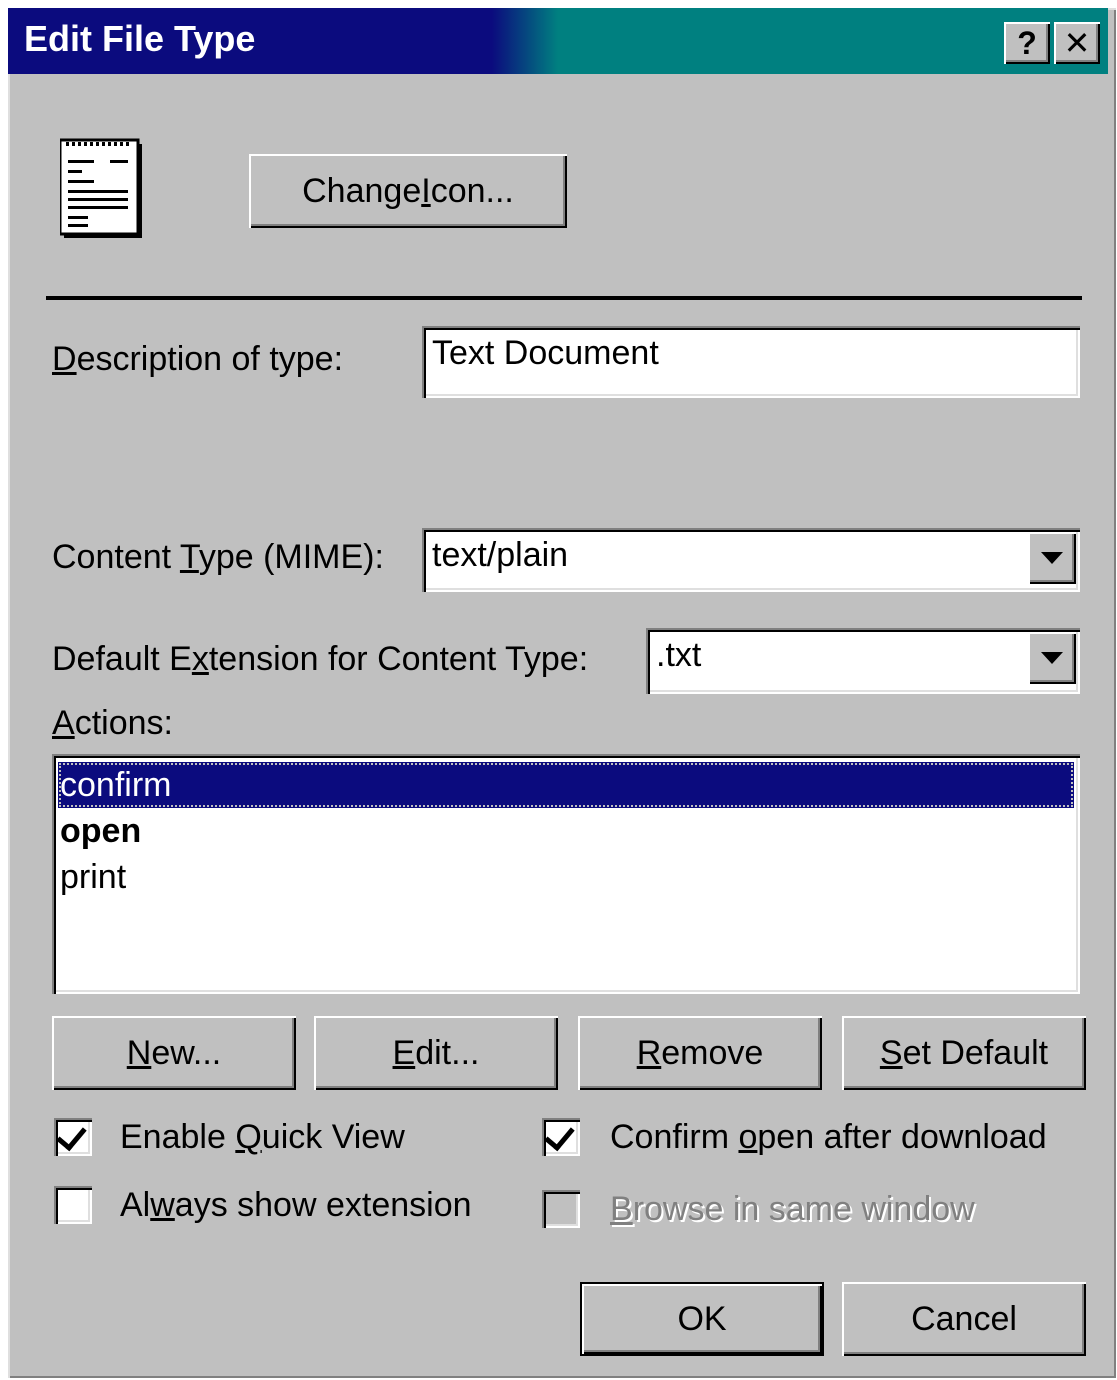 The image size is (1117, 1380). I want to click on enable-quick-view-checkbox, so click(73, 1137).